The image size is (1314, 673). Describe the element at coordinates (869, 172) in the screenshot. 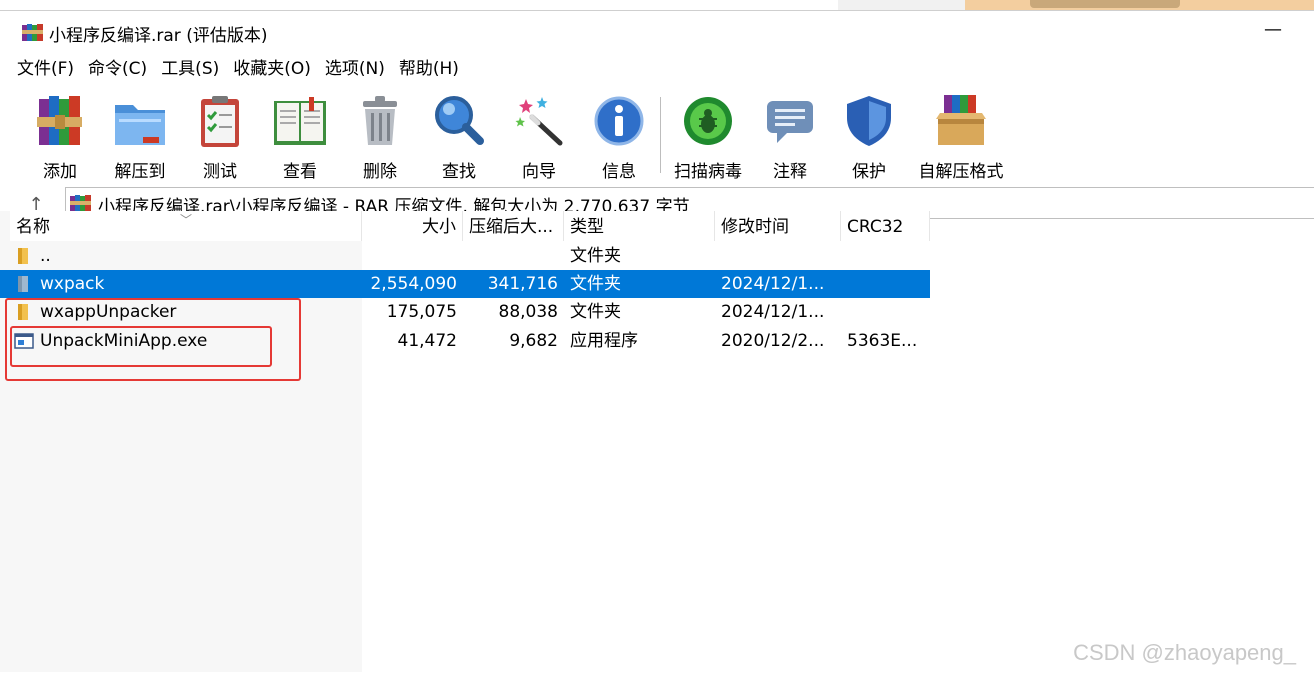

I see `protect-label: 保护` at that location.